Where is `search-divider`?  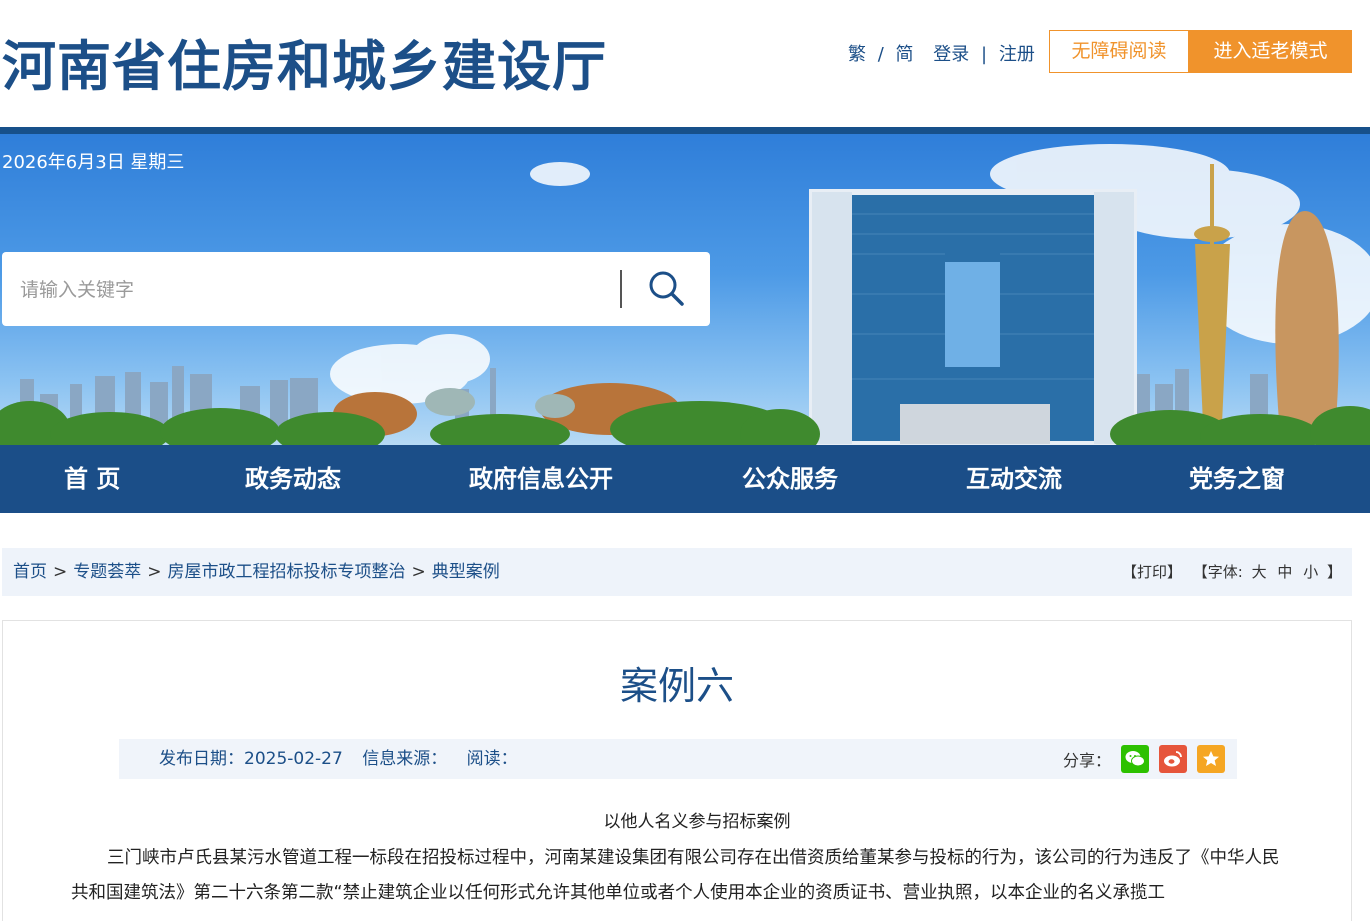 search-divider is located at coordinates (621, 289).